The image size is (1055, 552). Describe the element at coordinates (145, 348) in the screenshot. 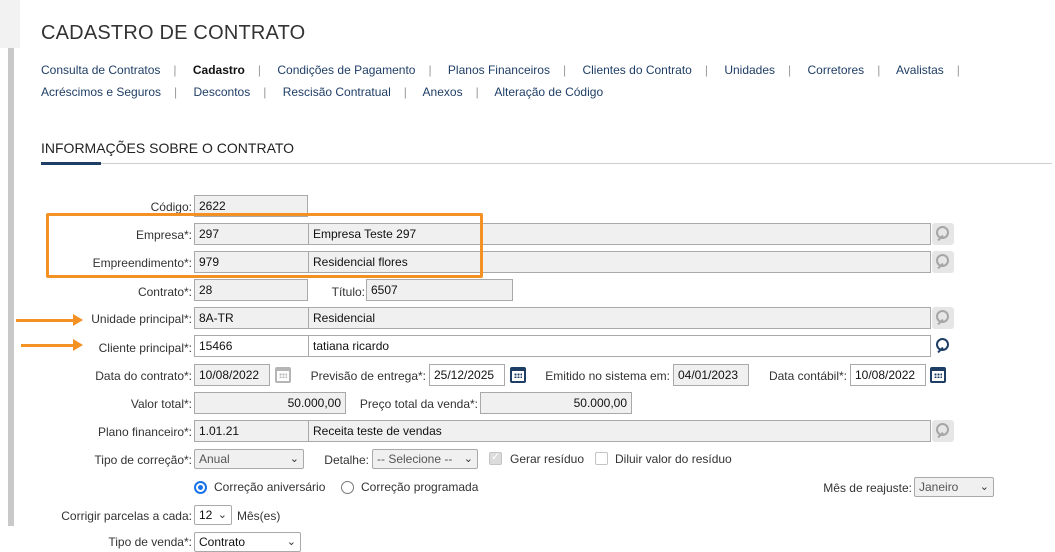

I see `cliente-label: Cliente principal*:` at that location.